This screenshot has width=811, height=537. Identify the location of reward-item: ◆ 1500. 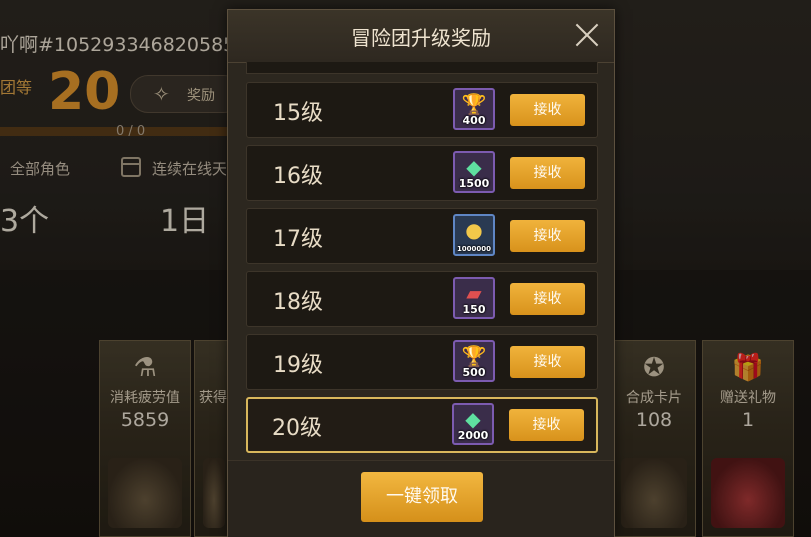
(474, 172).